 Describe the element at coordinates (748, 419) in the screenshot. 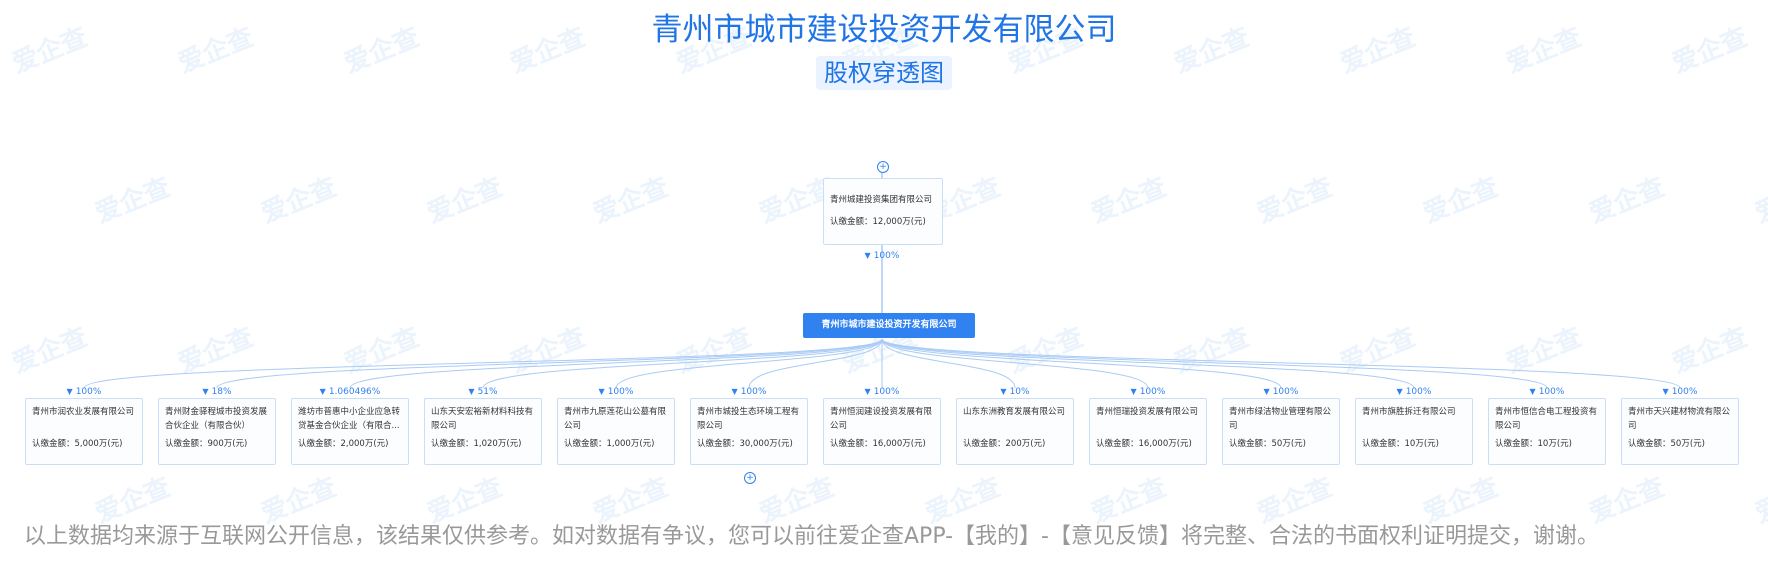

I see `investment-name: 青州市城投生态环境工程有限公司` at that location.